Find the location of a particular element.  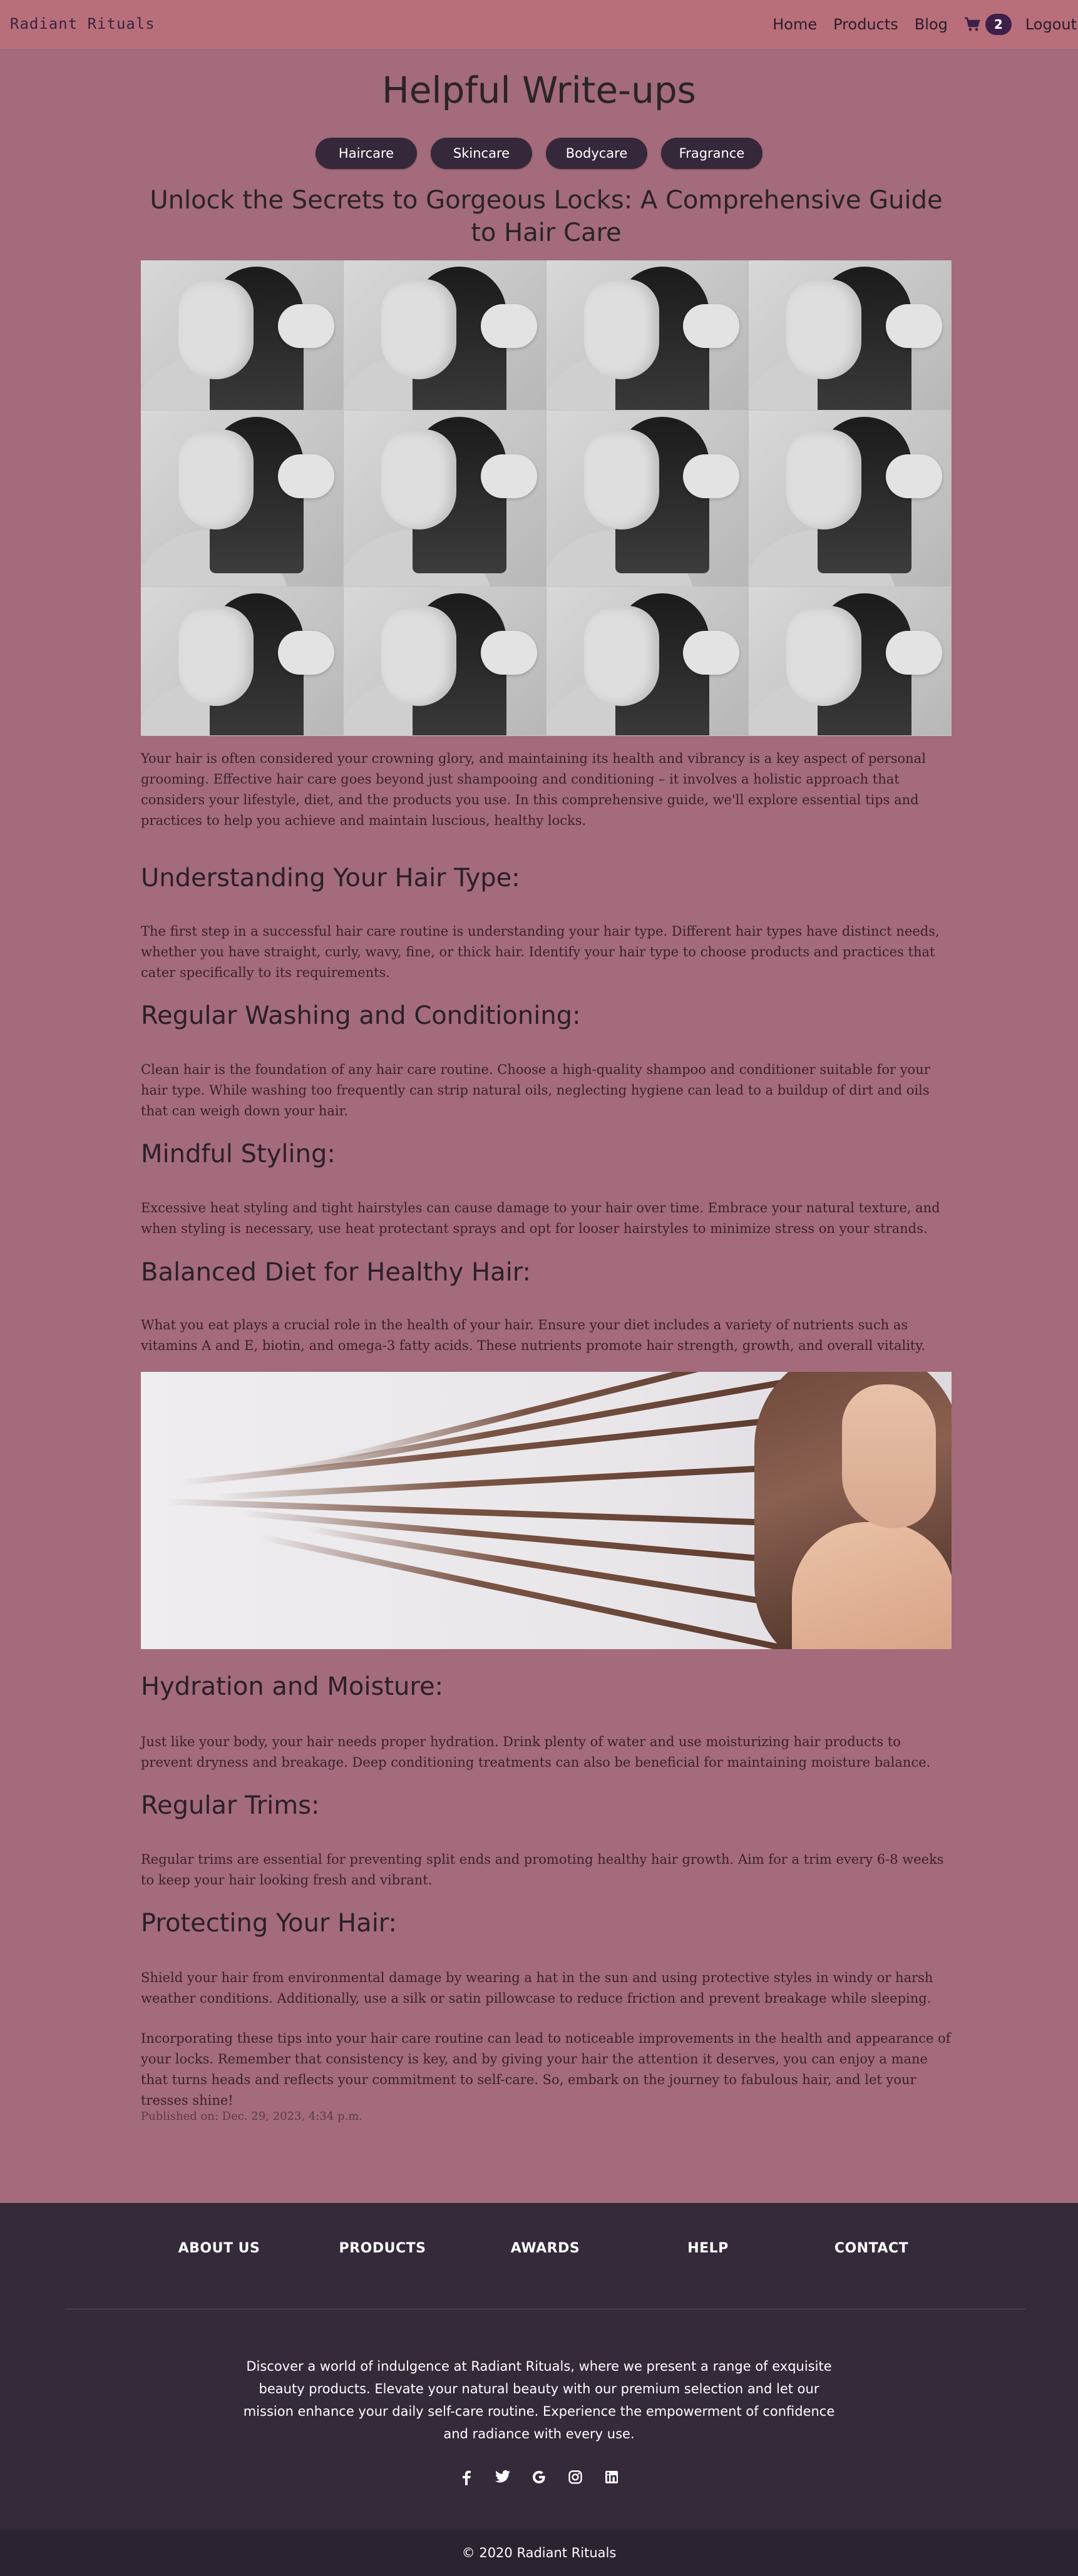

category-haircare-button: Haircare is located at coordinates (366, 153).